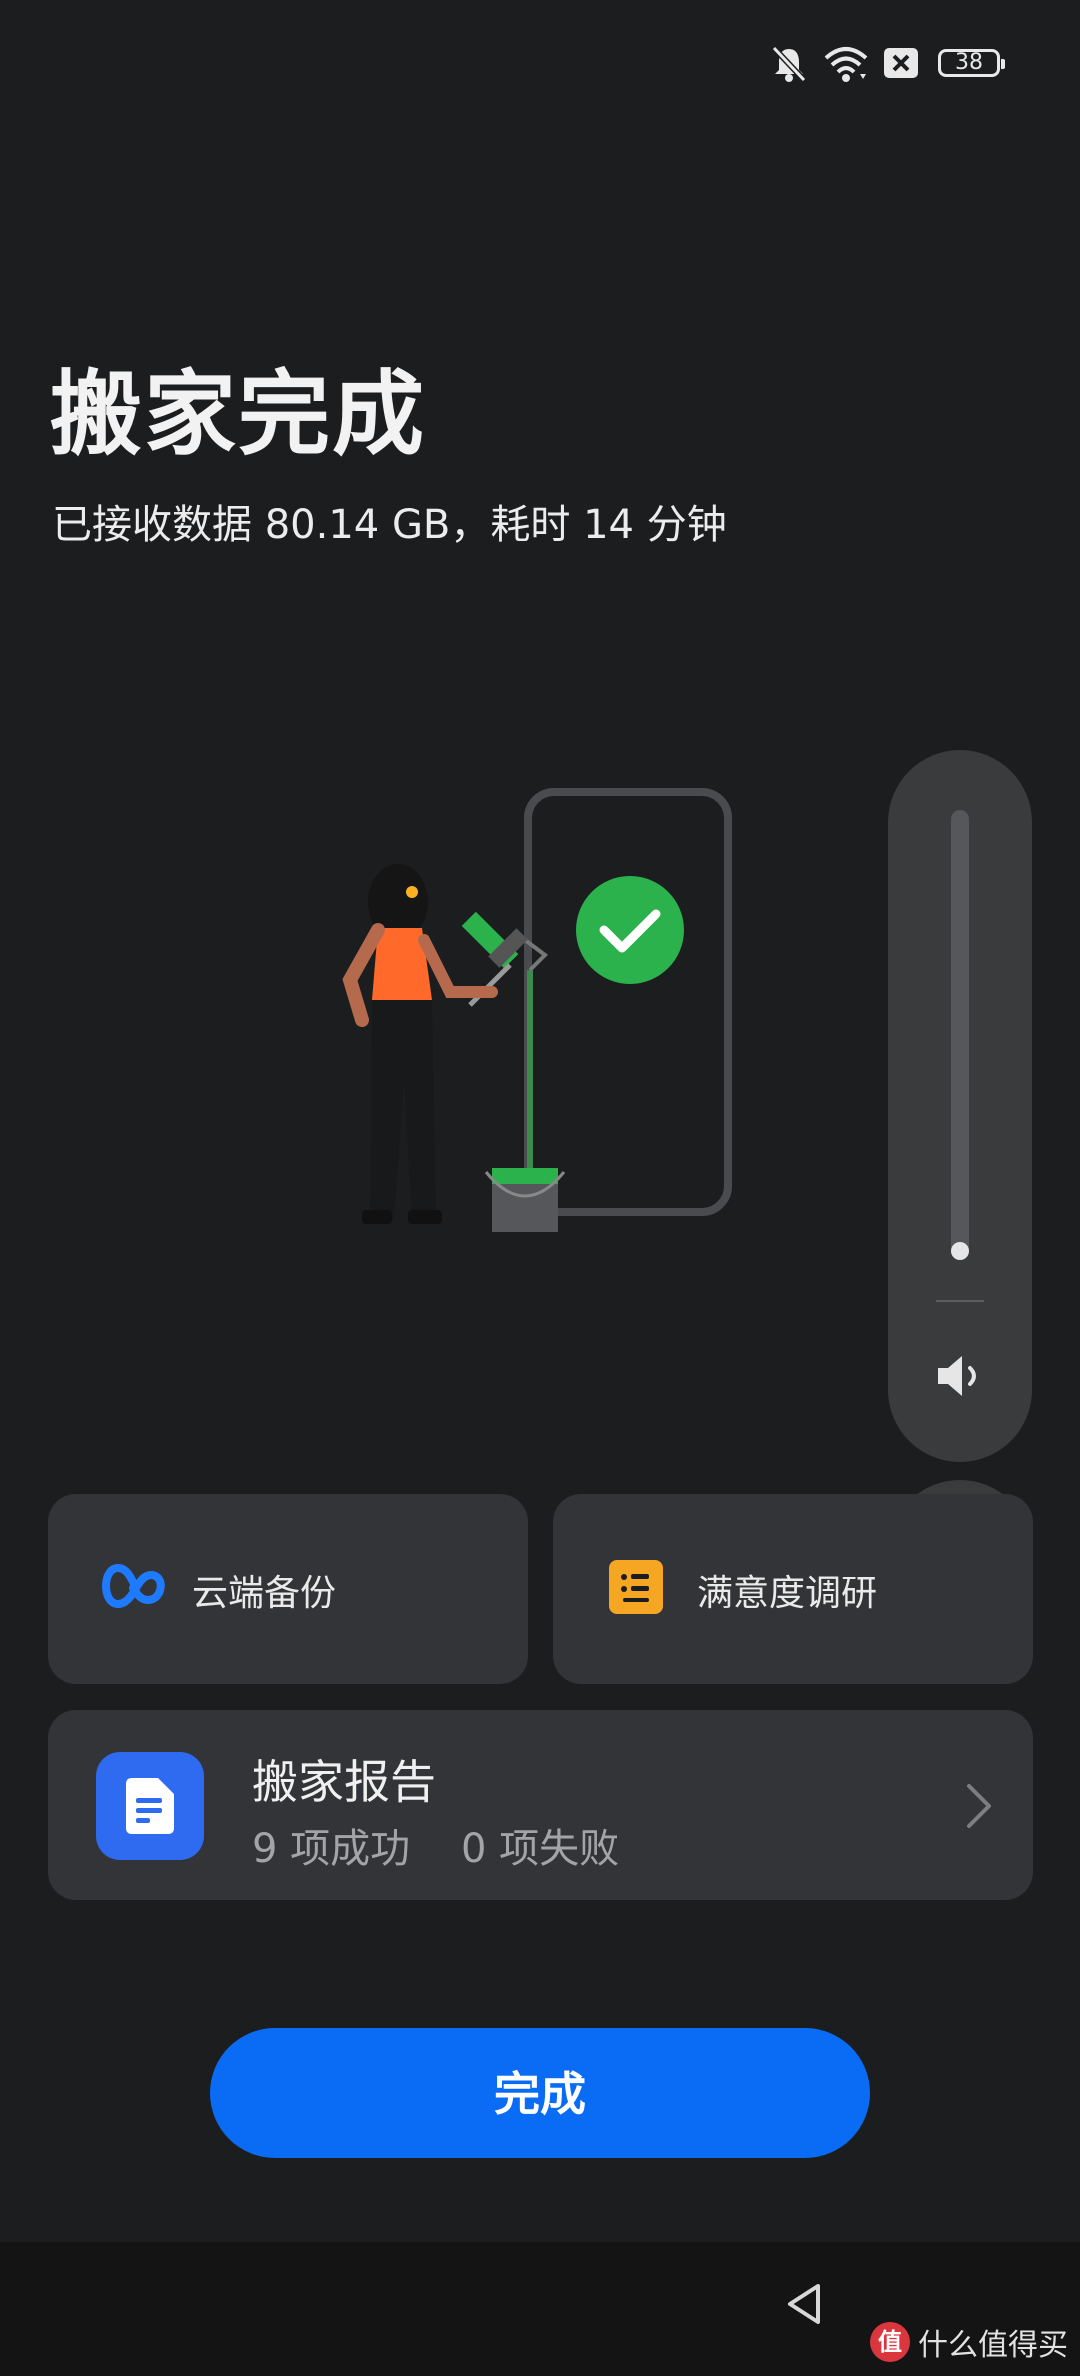  What do you see at coordinates (960, 1035) in the screenshot?
I see `volume-slider` at bounding box center [960, 1035].